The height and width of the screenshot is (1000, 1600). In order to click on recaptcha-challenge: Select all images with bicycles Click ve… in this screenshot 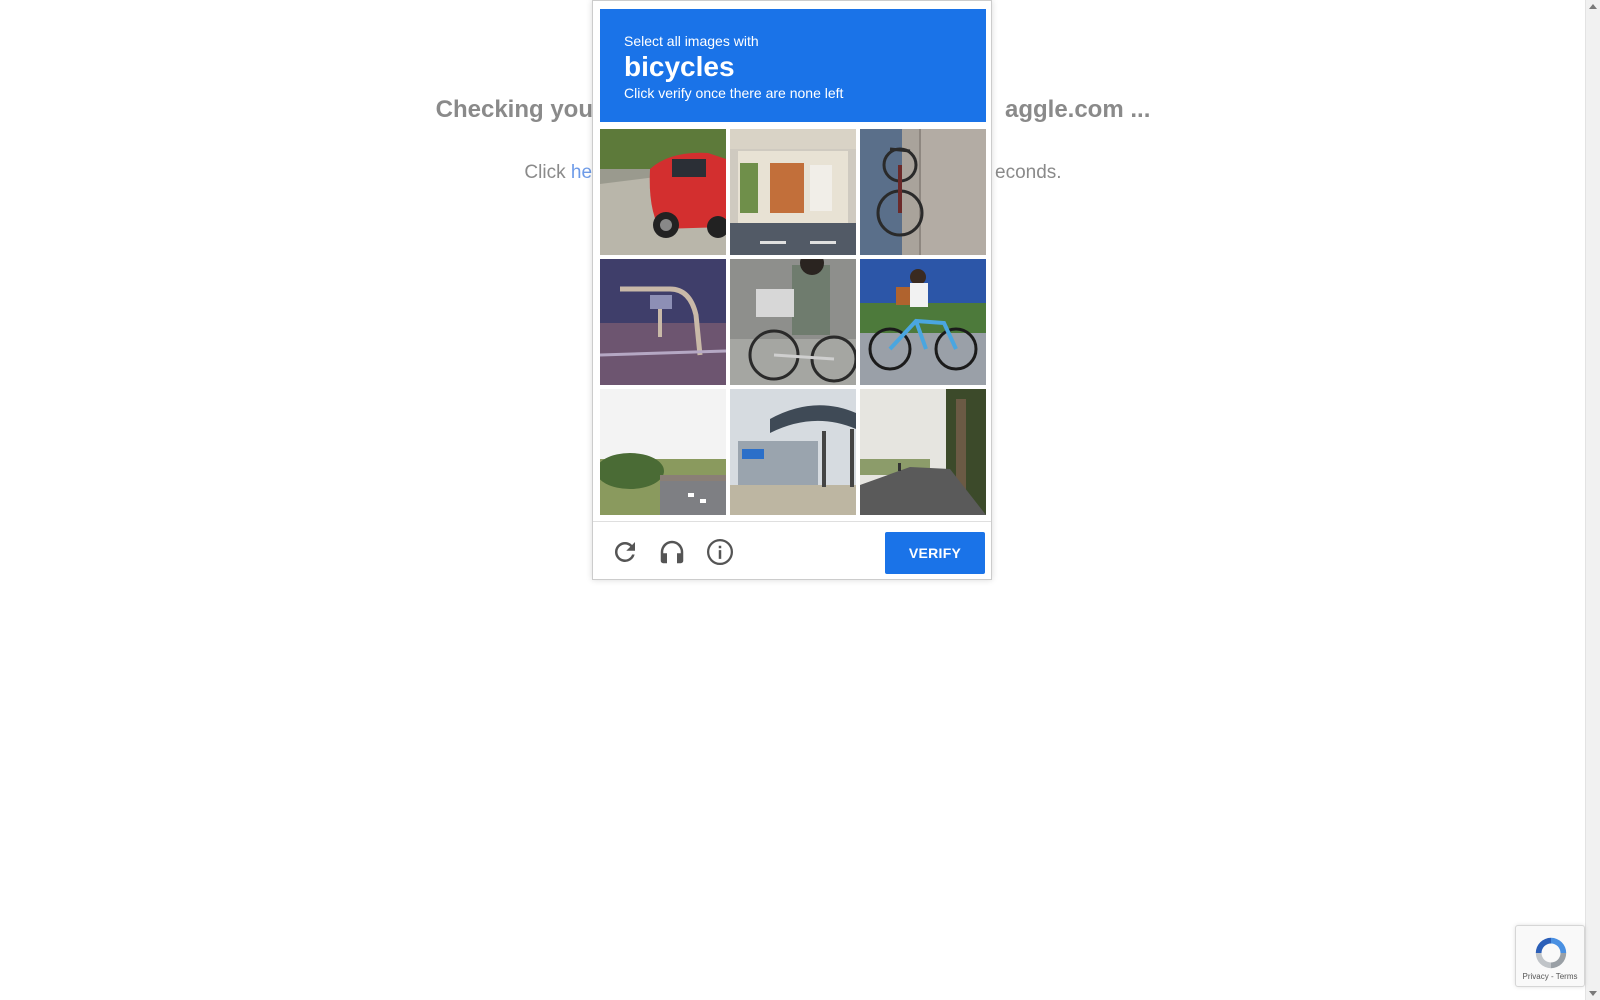, I will do `click(792, 290)`.